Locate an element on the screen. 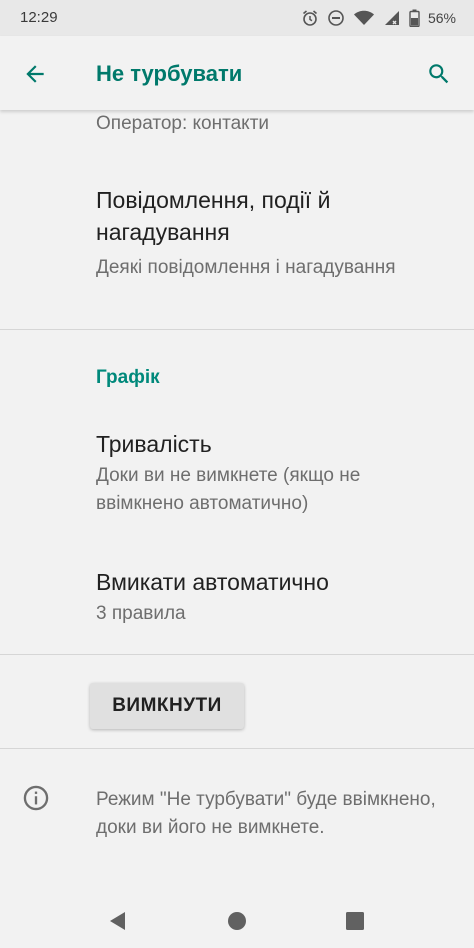 The image size is (474, 948). status-time: 12:29 is located at coordinates (39, 17).